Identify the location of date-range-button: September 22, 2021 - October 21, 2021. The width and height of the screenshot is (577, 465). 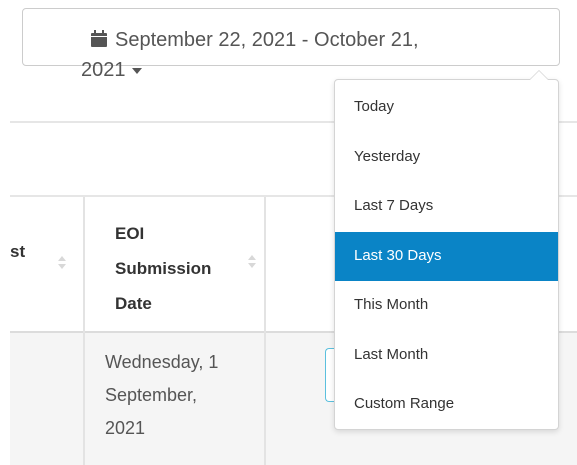
(291, 44).